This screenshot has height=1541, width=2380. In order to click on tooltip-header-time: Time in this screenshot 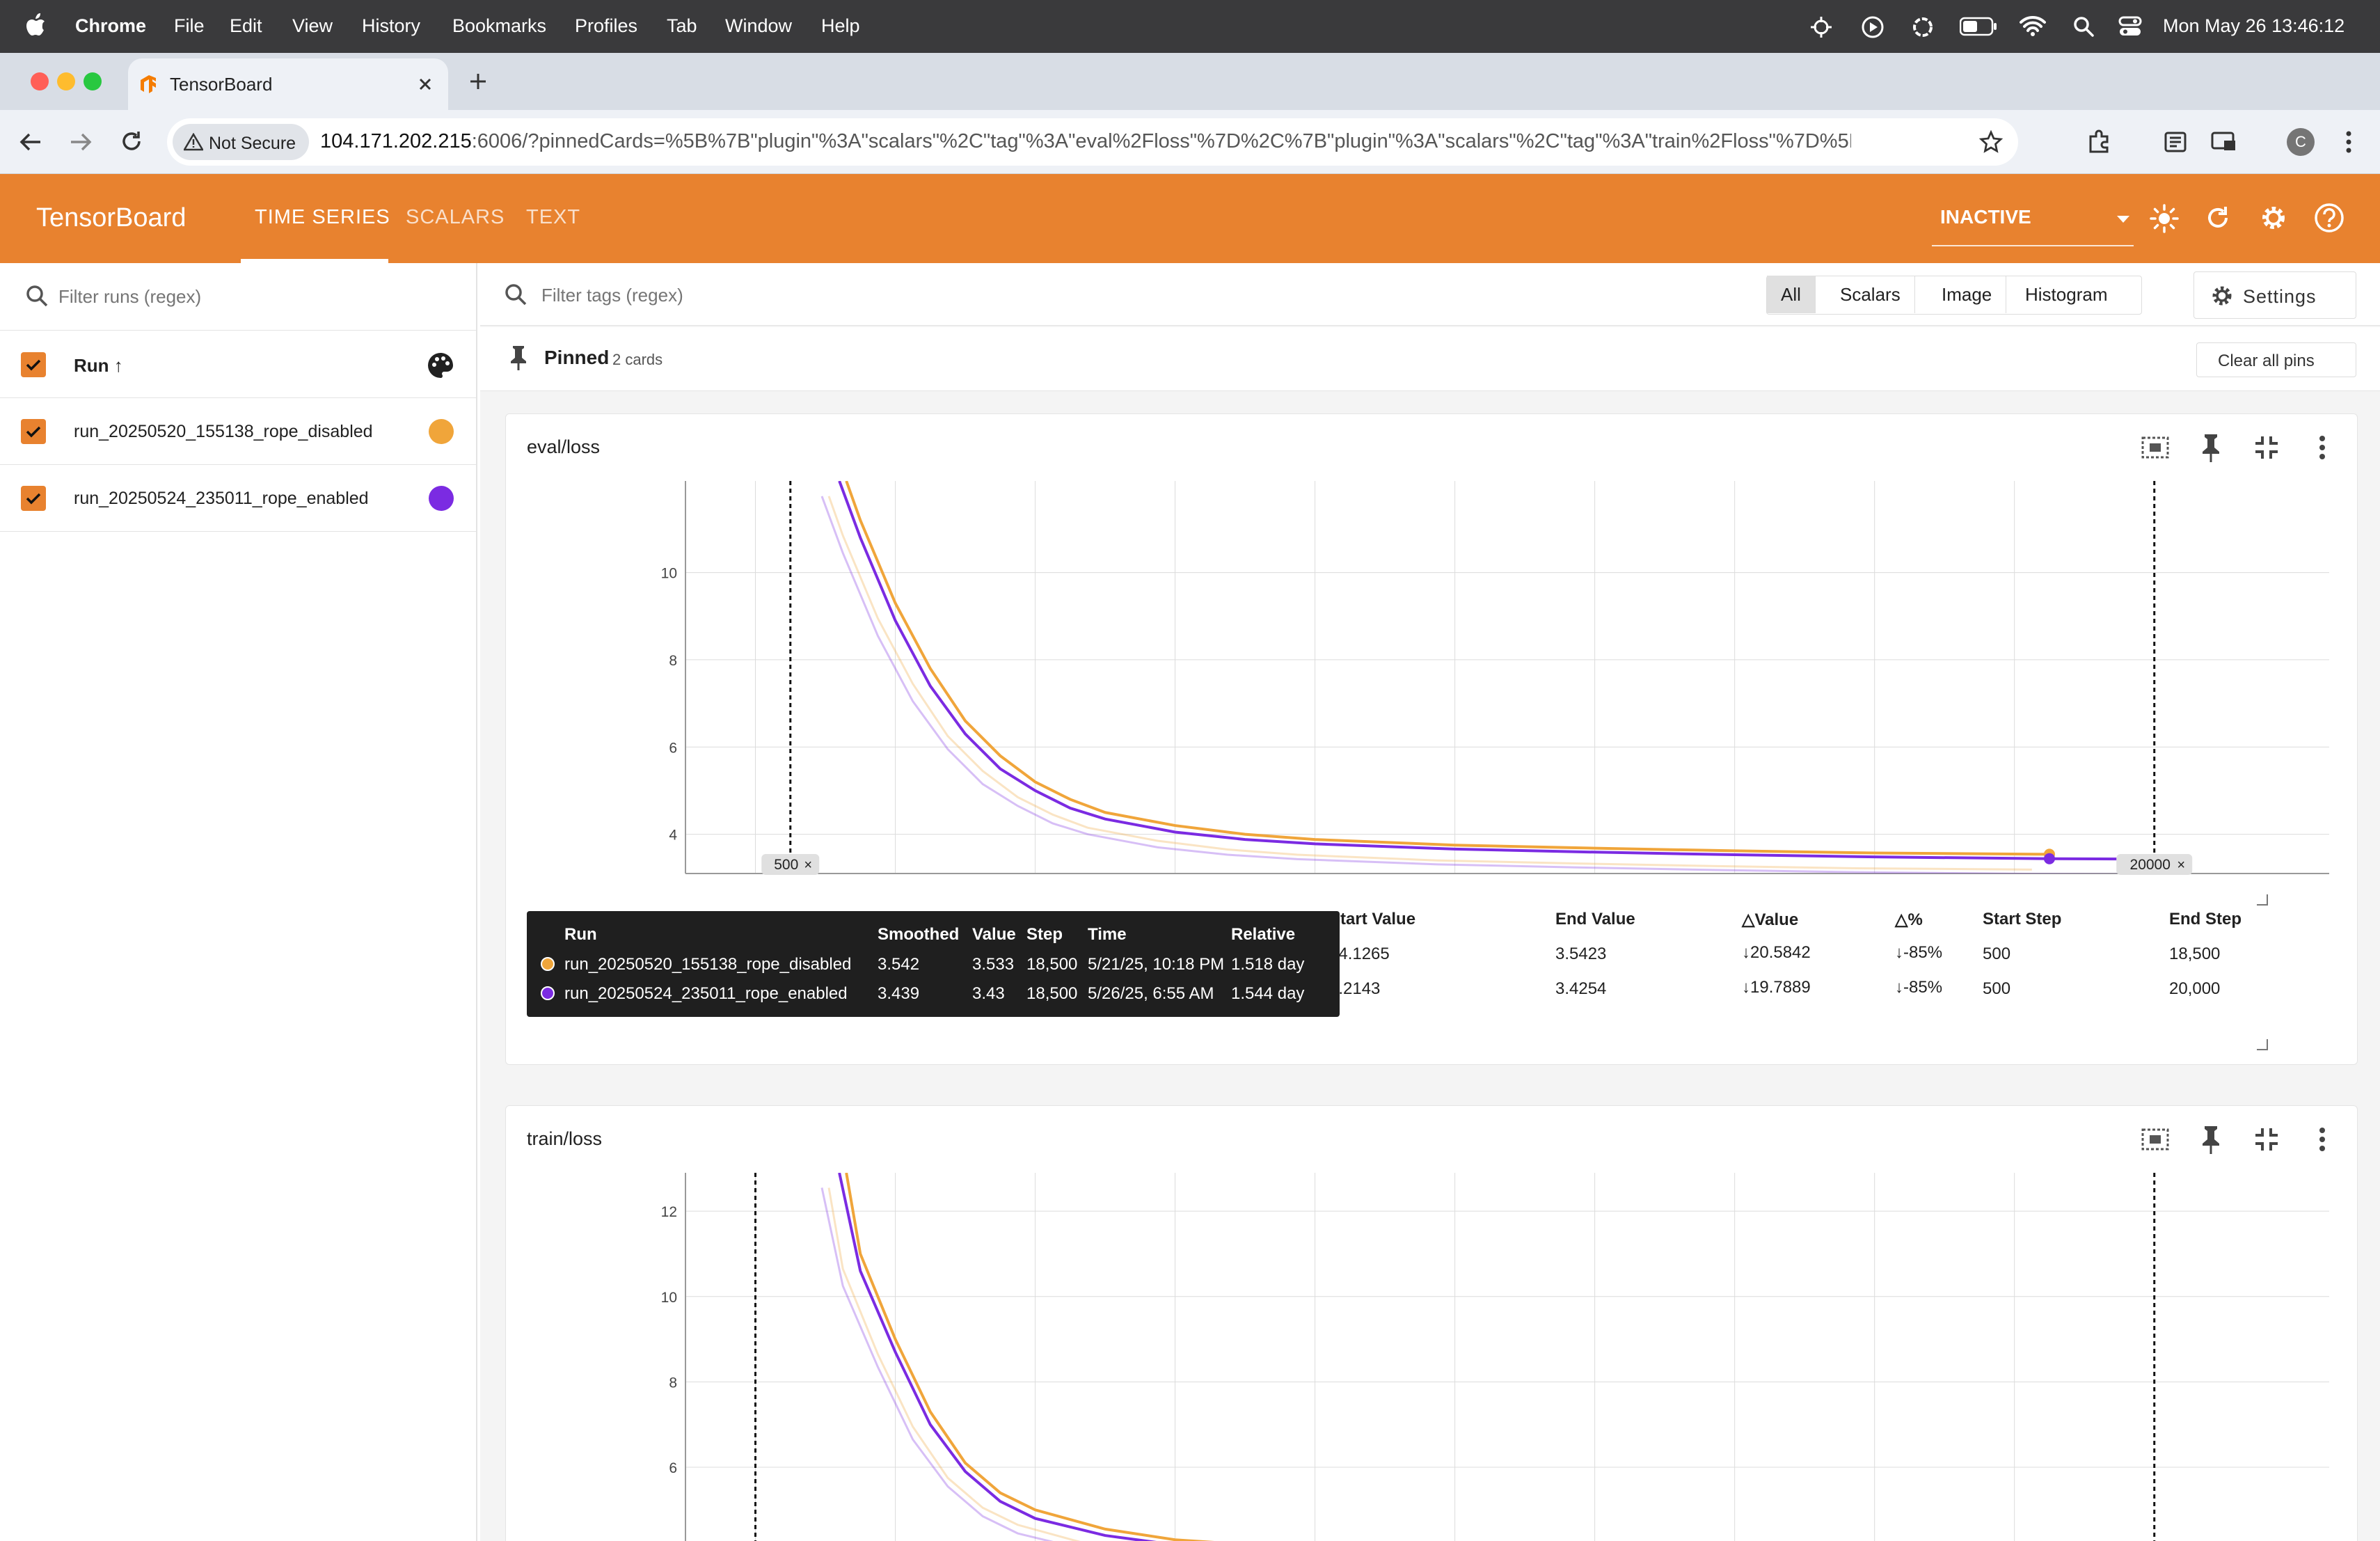, I will do `click(1107, 934)`.